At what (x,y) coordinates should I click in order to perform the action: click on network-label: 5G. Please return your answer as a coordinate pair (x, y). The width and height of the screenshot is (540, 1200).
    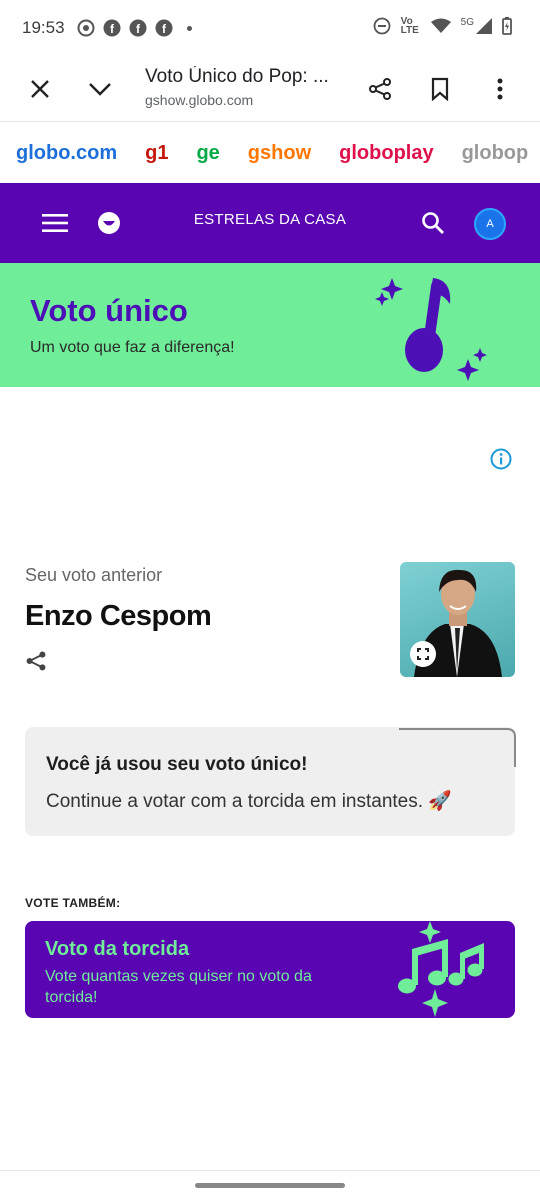
    Looking at the image, I should click on (467, 22).